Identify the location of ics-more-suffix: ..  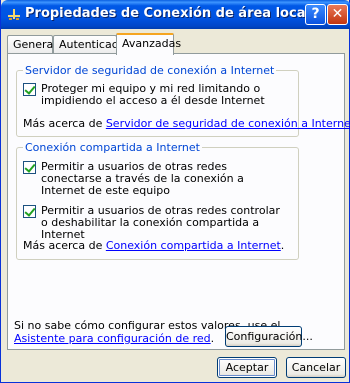
(282, 245).